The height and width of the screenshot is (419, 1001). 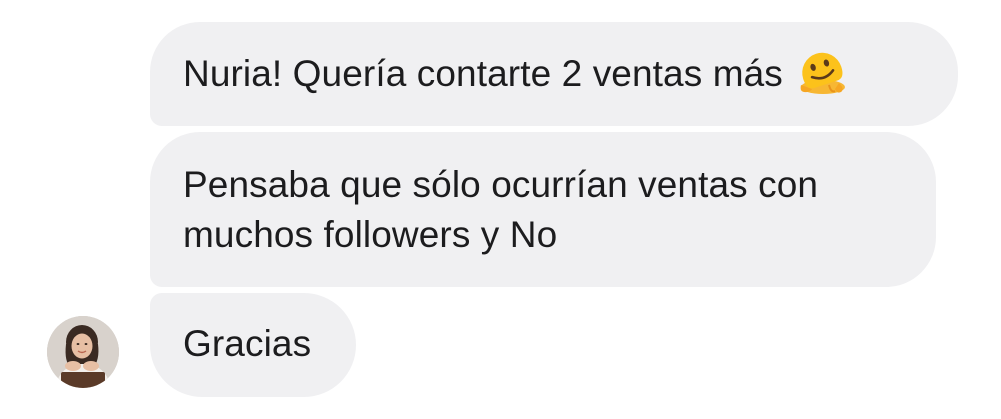 I want to click on melting-face-emoji-icon, so click(x=821, y=71).